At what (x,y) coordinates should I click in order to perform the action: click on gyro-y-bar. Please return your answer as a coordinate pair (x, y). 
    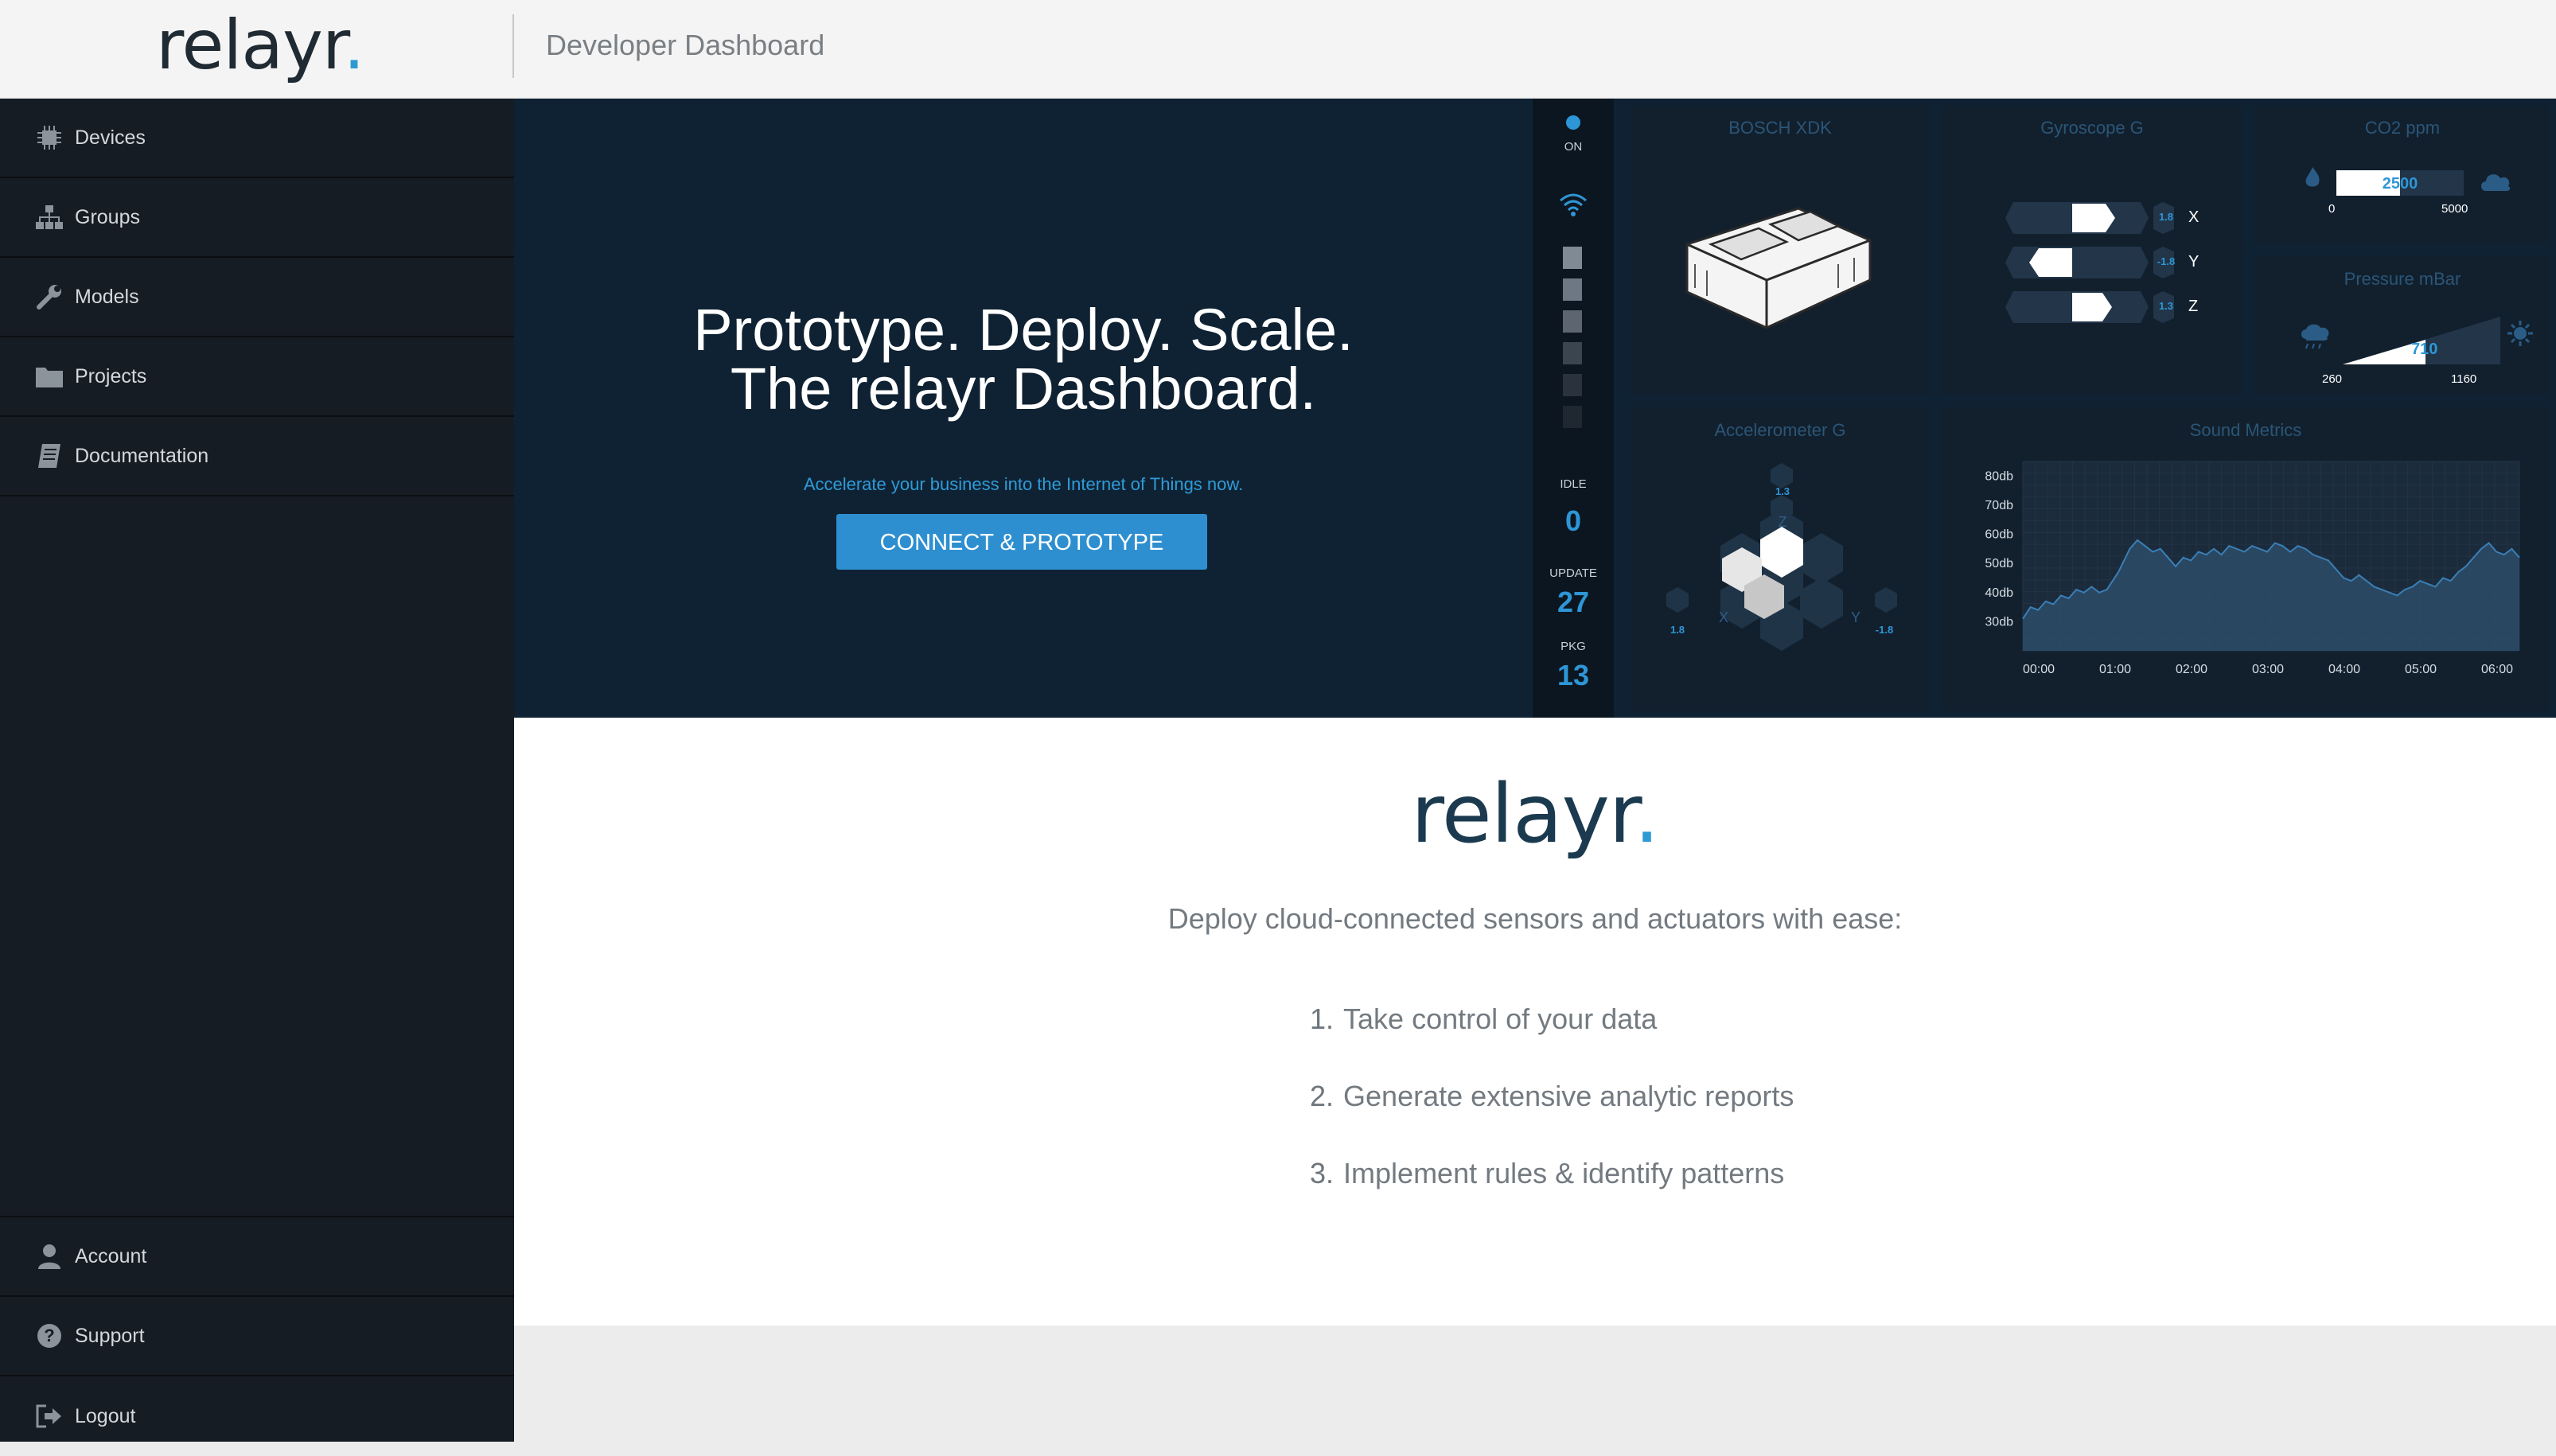
    Looking at the image, I should click on (2089, 262).